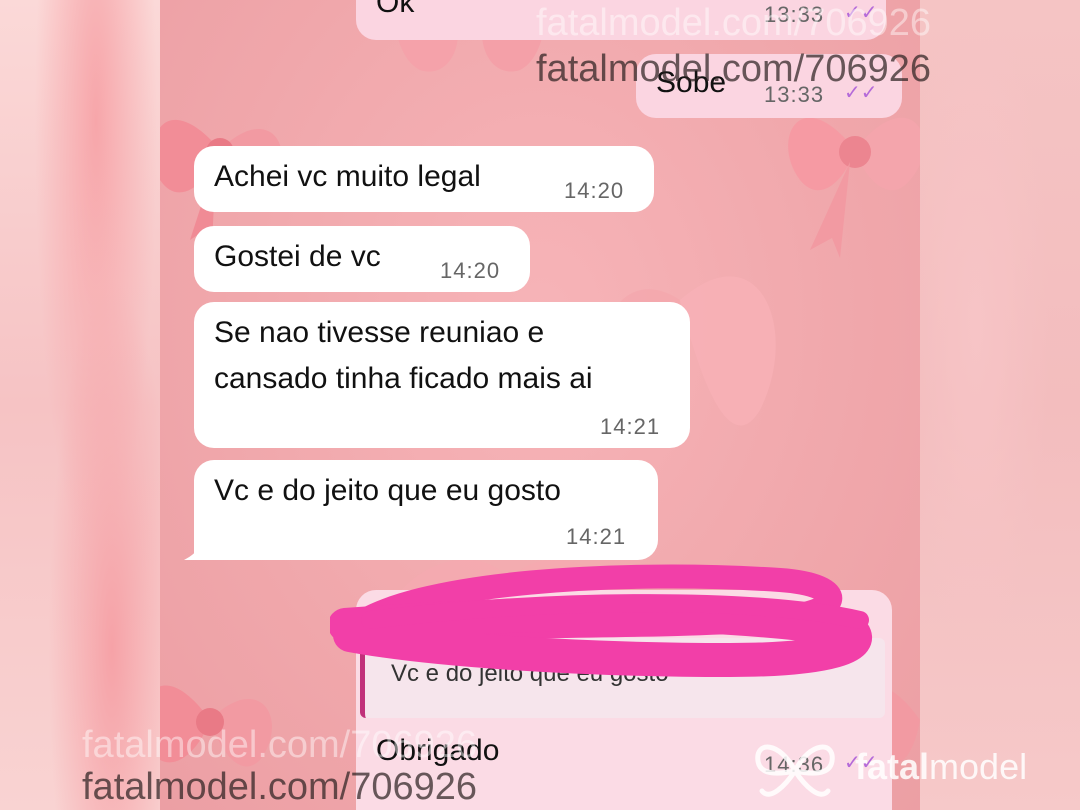 Image resolution: width=1080 pixels, height=810 pixels. I want to click on message-text: Vc e do jeito que eu gosto, so click(387, 490).